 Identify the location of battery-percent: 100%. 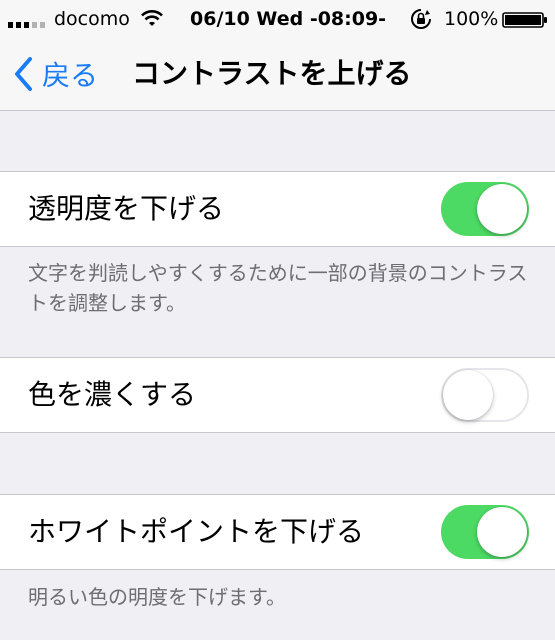
(471, 19).